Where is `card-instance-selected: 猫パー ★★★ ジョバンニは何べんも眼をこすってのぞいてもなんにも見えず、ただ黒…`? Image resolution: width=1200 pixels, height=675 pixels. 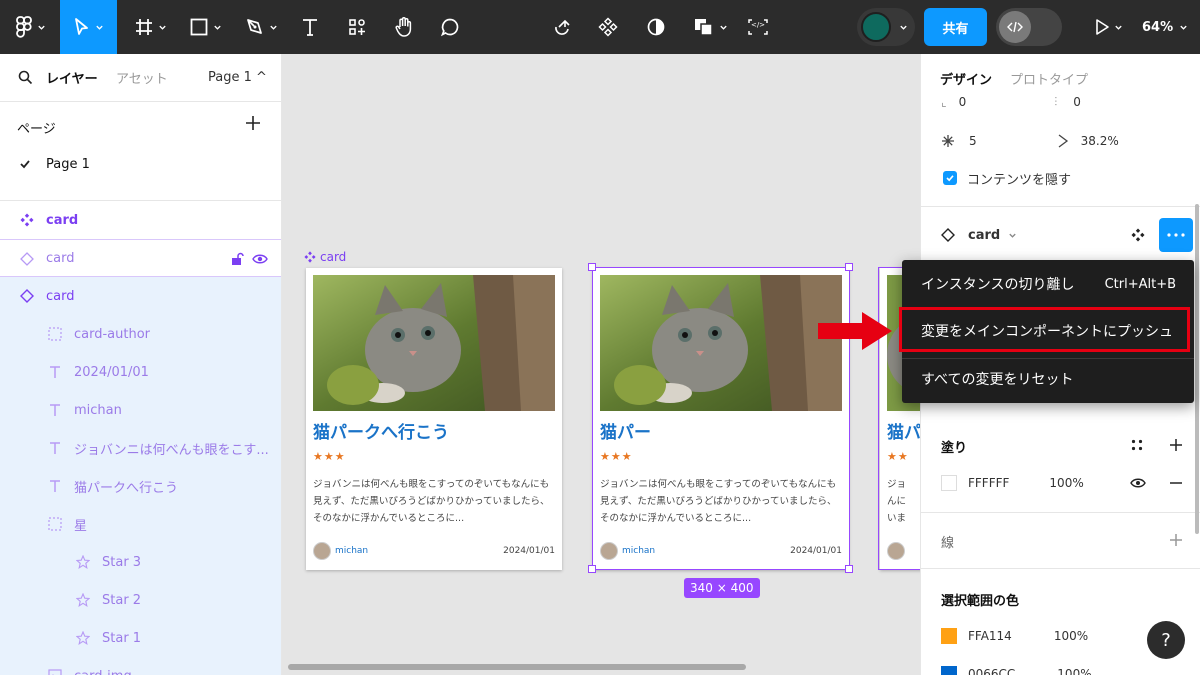
card-instance-selected: 猫パー ★★★ ジョバンニは何べんも眼をこすってのぞいてもなんにも見えず、ただ黒… is located at coordinates (721, 419).